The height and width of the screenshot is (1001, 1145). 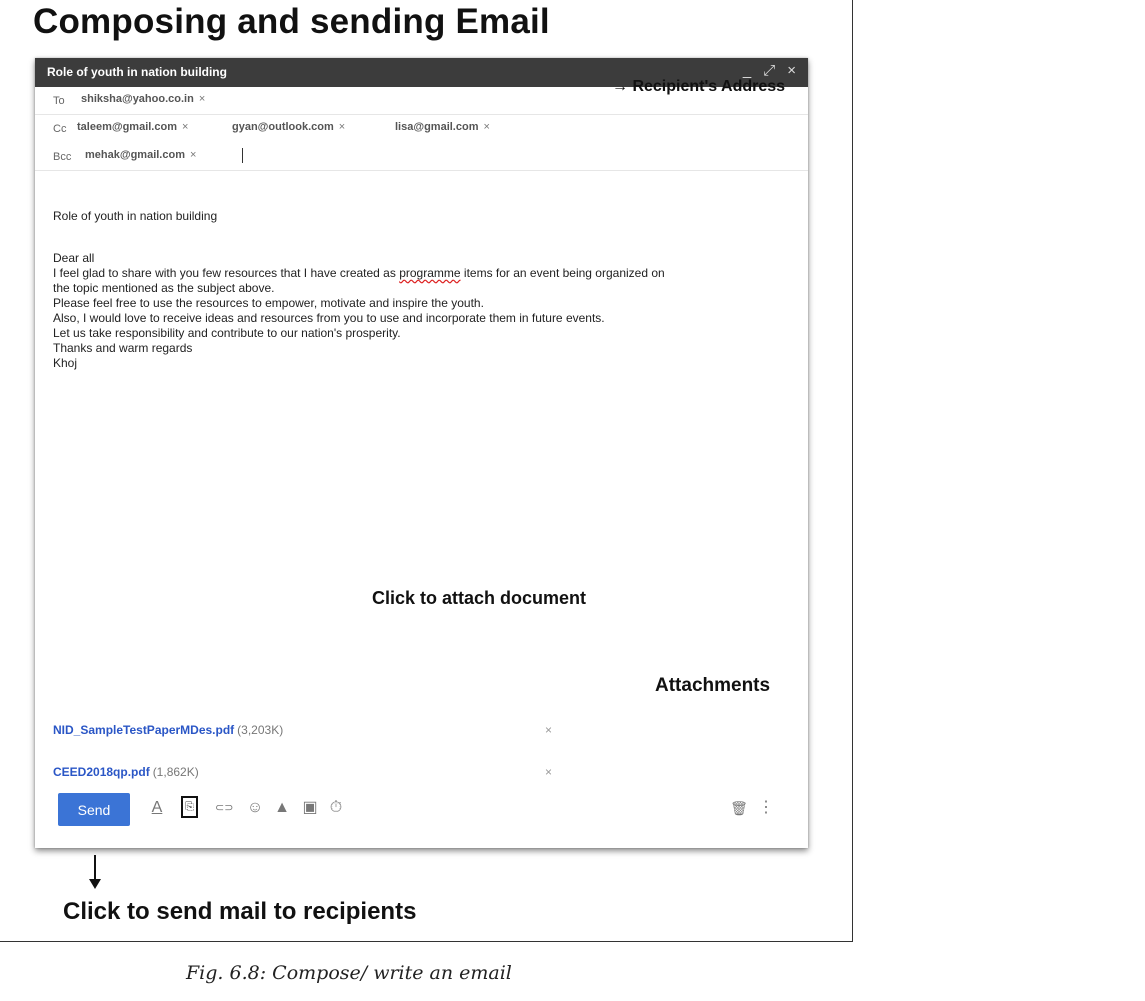 I want to click on attachments-note: Attachments, so click(x=713, y=685).